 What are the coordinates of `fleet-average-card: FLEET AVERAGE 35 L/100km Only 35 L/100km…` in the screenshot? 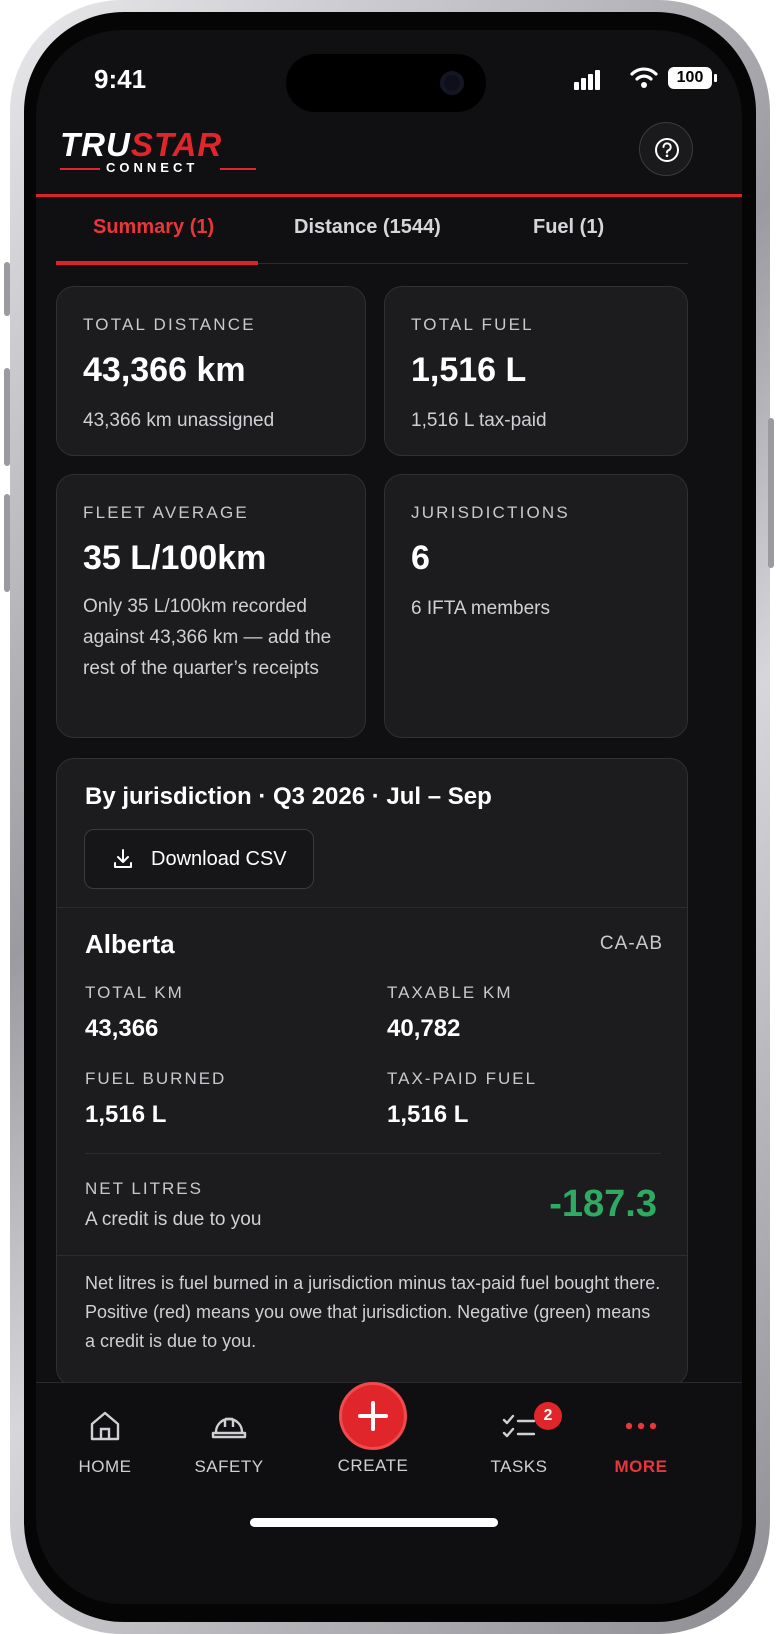 It's located at (211, 606).